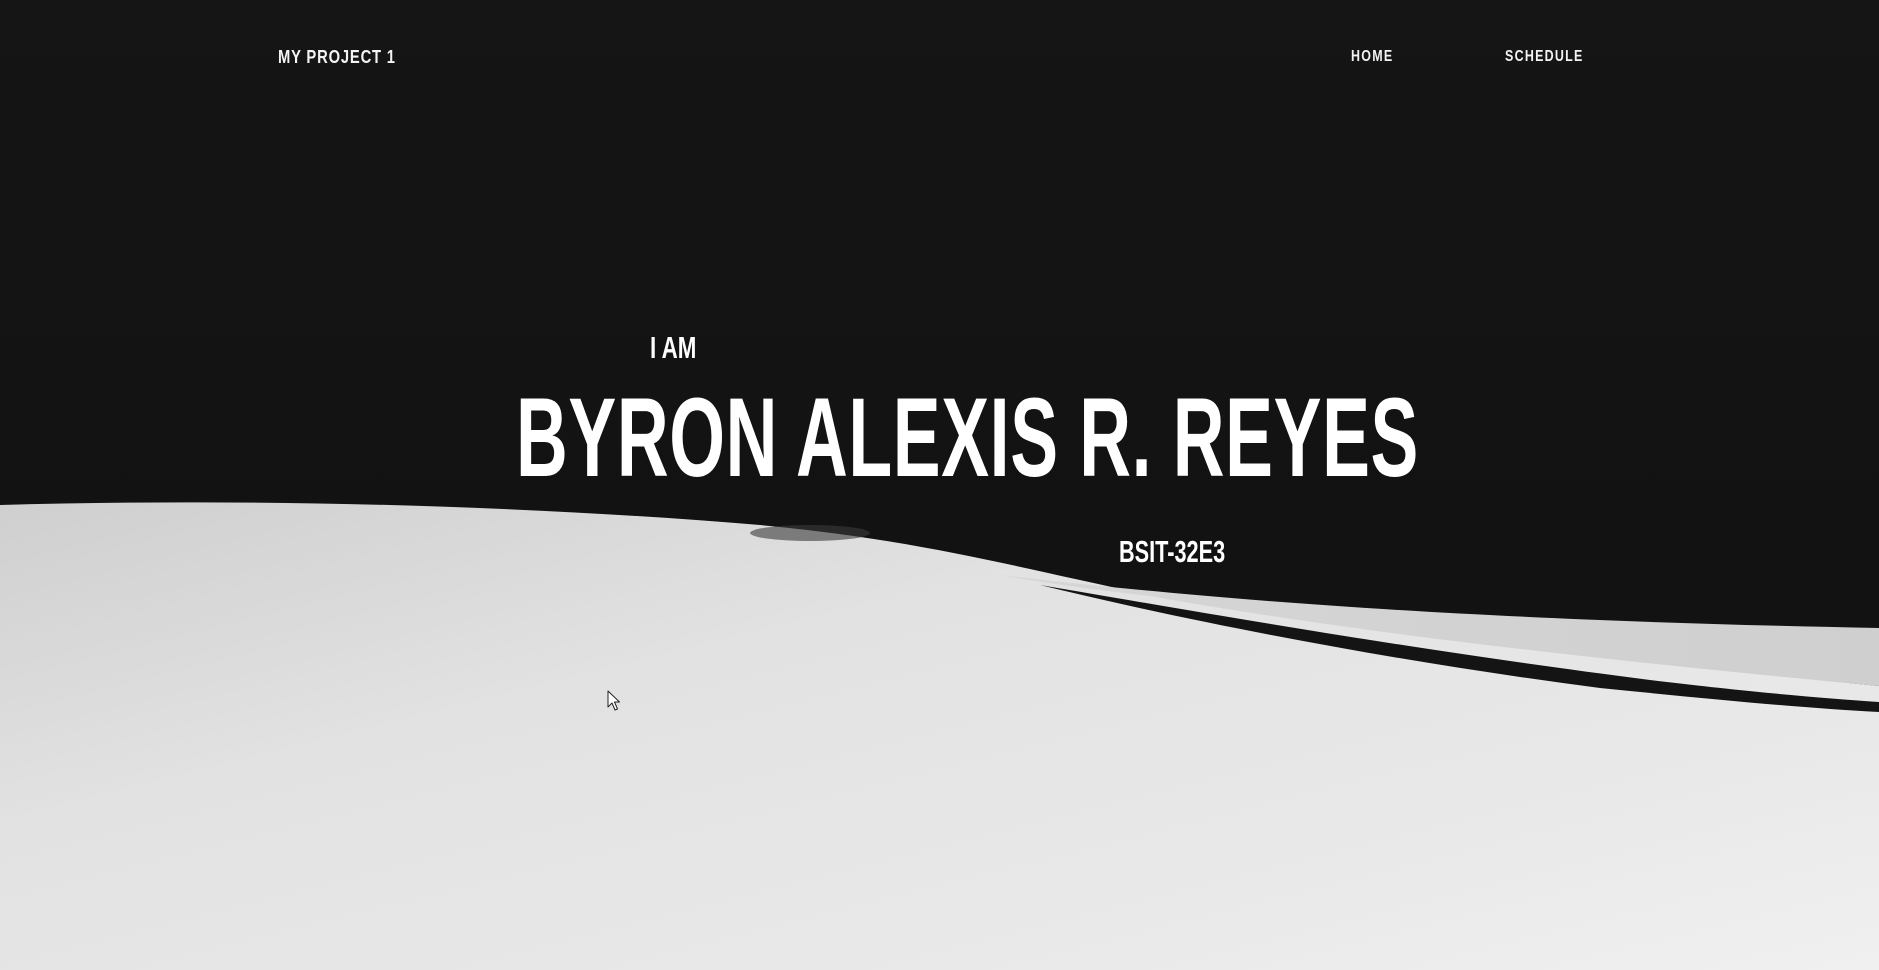  I want to click on hero-intro-text: I AM, so click(673, 347).